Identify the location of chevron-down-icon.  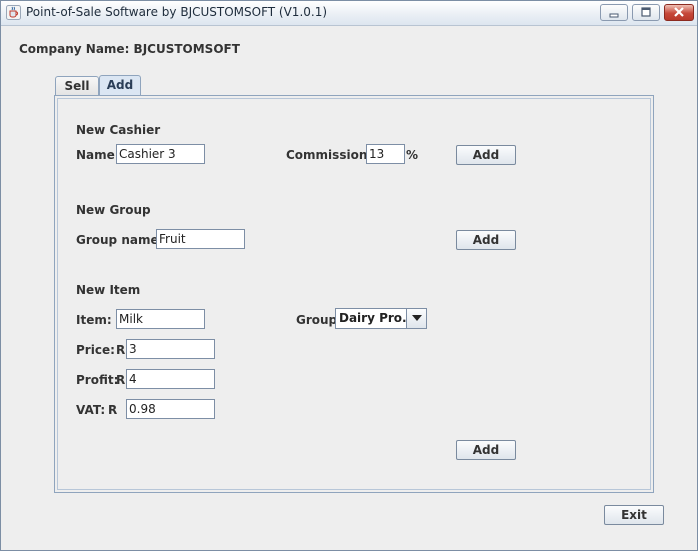
(416, 318).